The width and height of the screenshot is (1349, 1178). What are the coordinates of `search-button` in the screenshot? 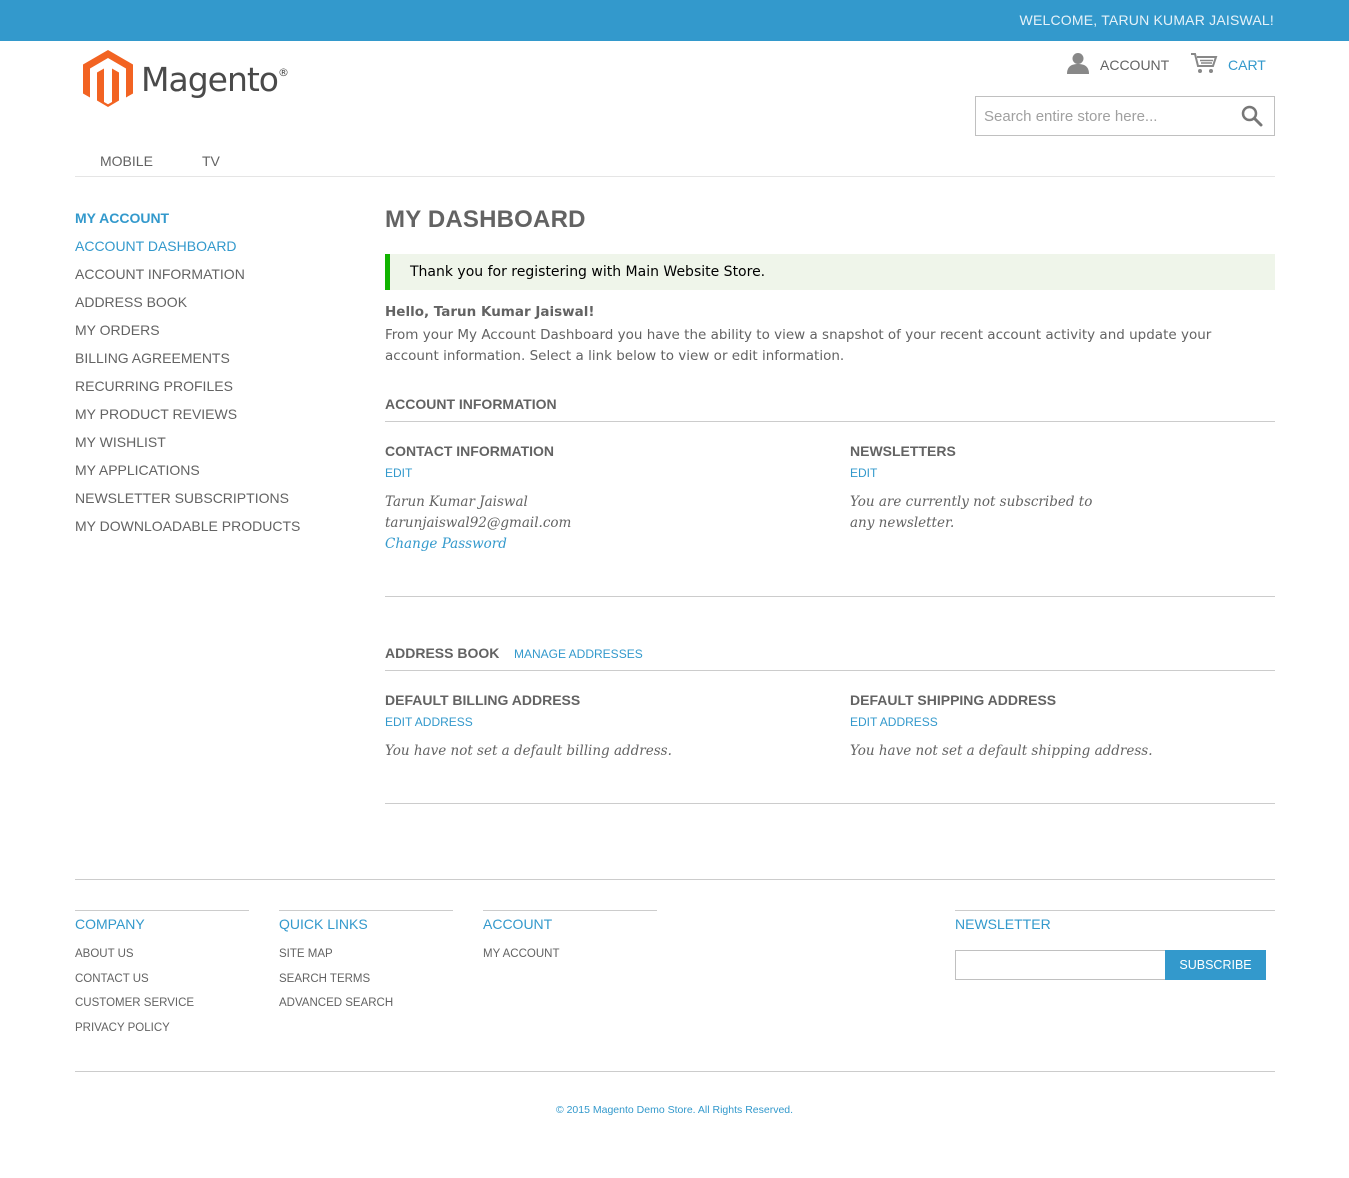 It's located at (1253, 117).